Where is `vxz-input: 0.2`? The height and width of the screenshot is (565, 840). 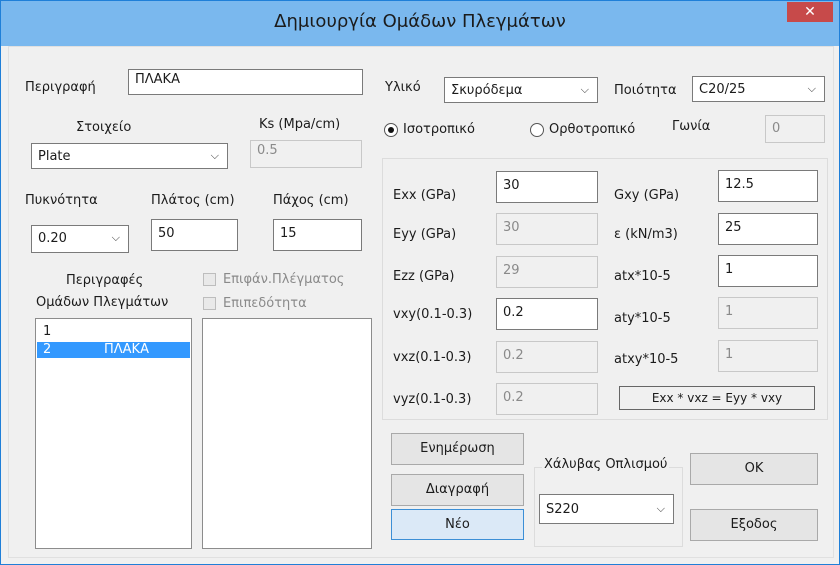 vxz-input: 0.2 is located at coordinates (547, 357).